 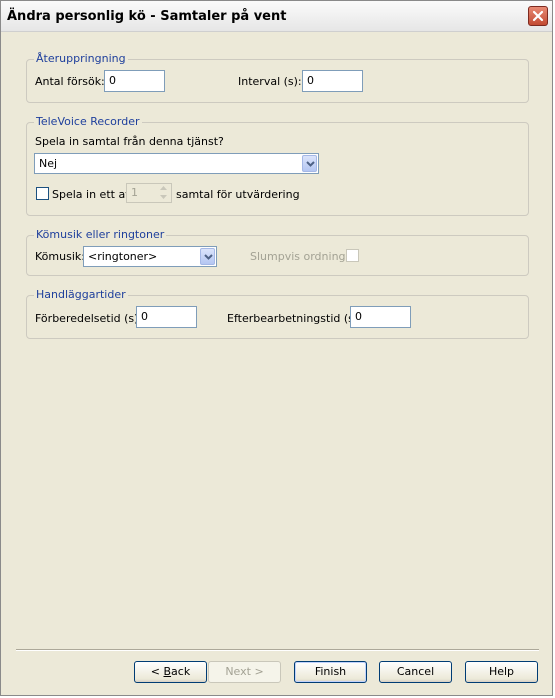 I want to click on prep-time-input: 0, so click(x=166, y=317).